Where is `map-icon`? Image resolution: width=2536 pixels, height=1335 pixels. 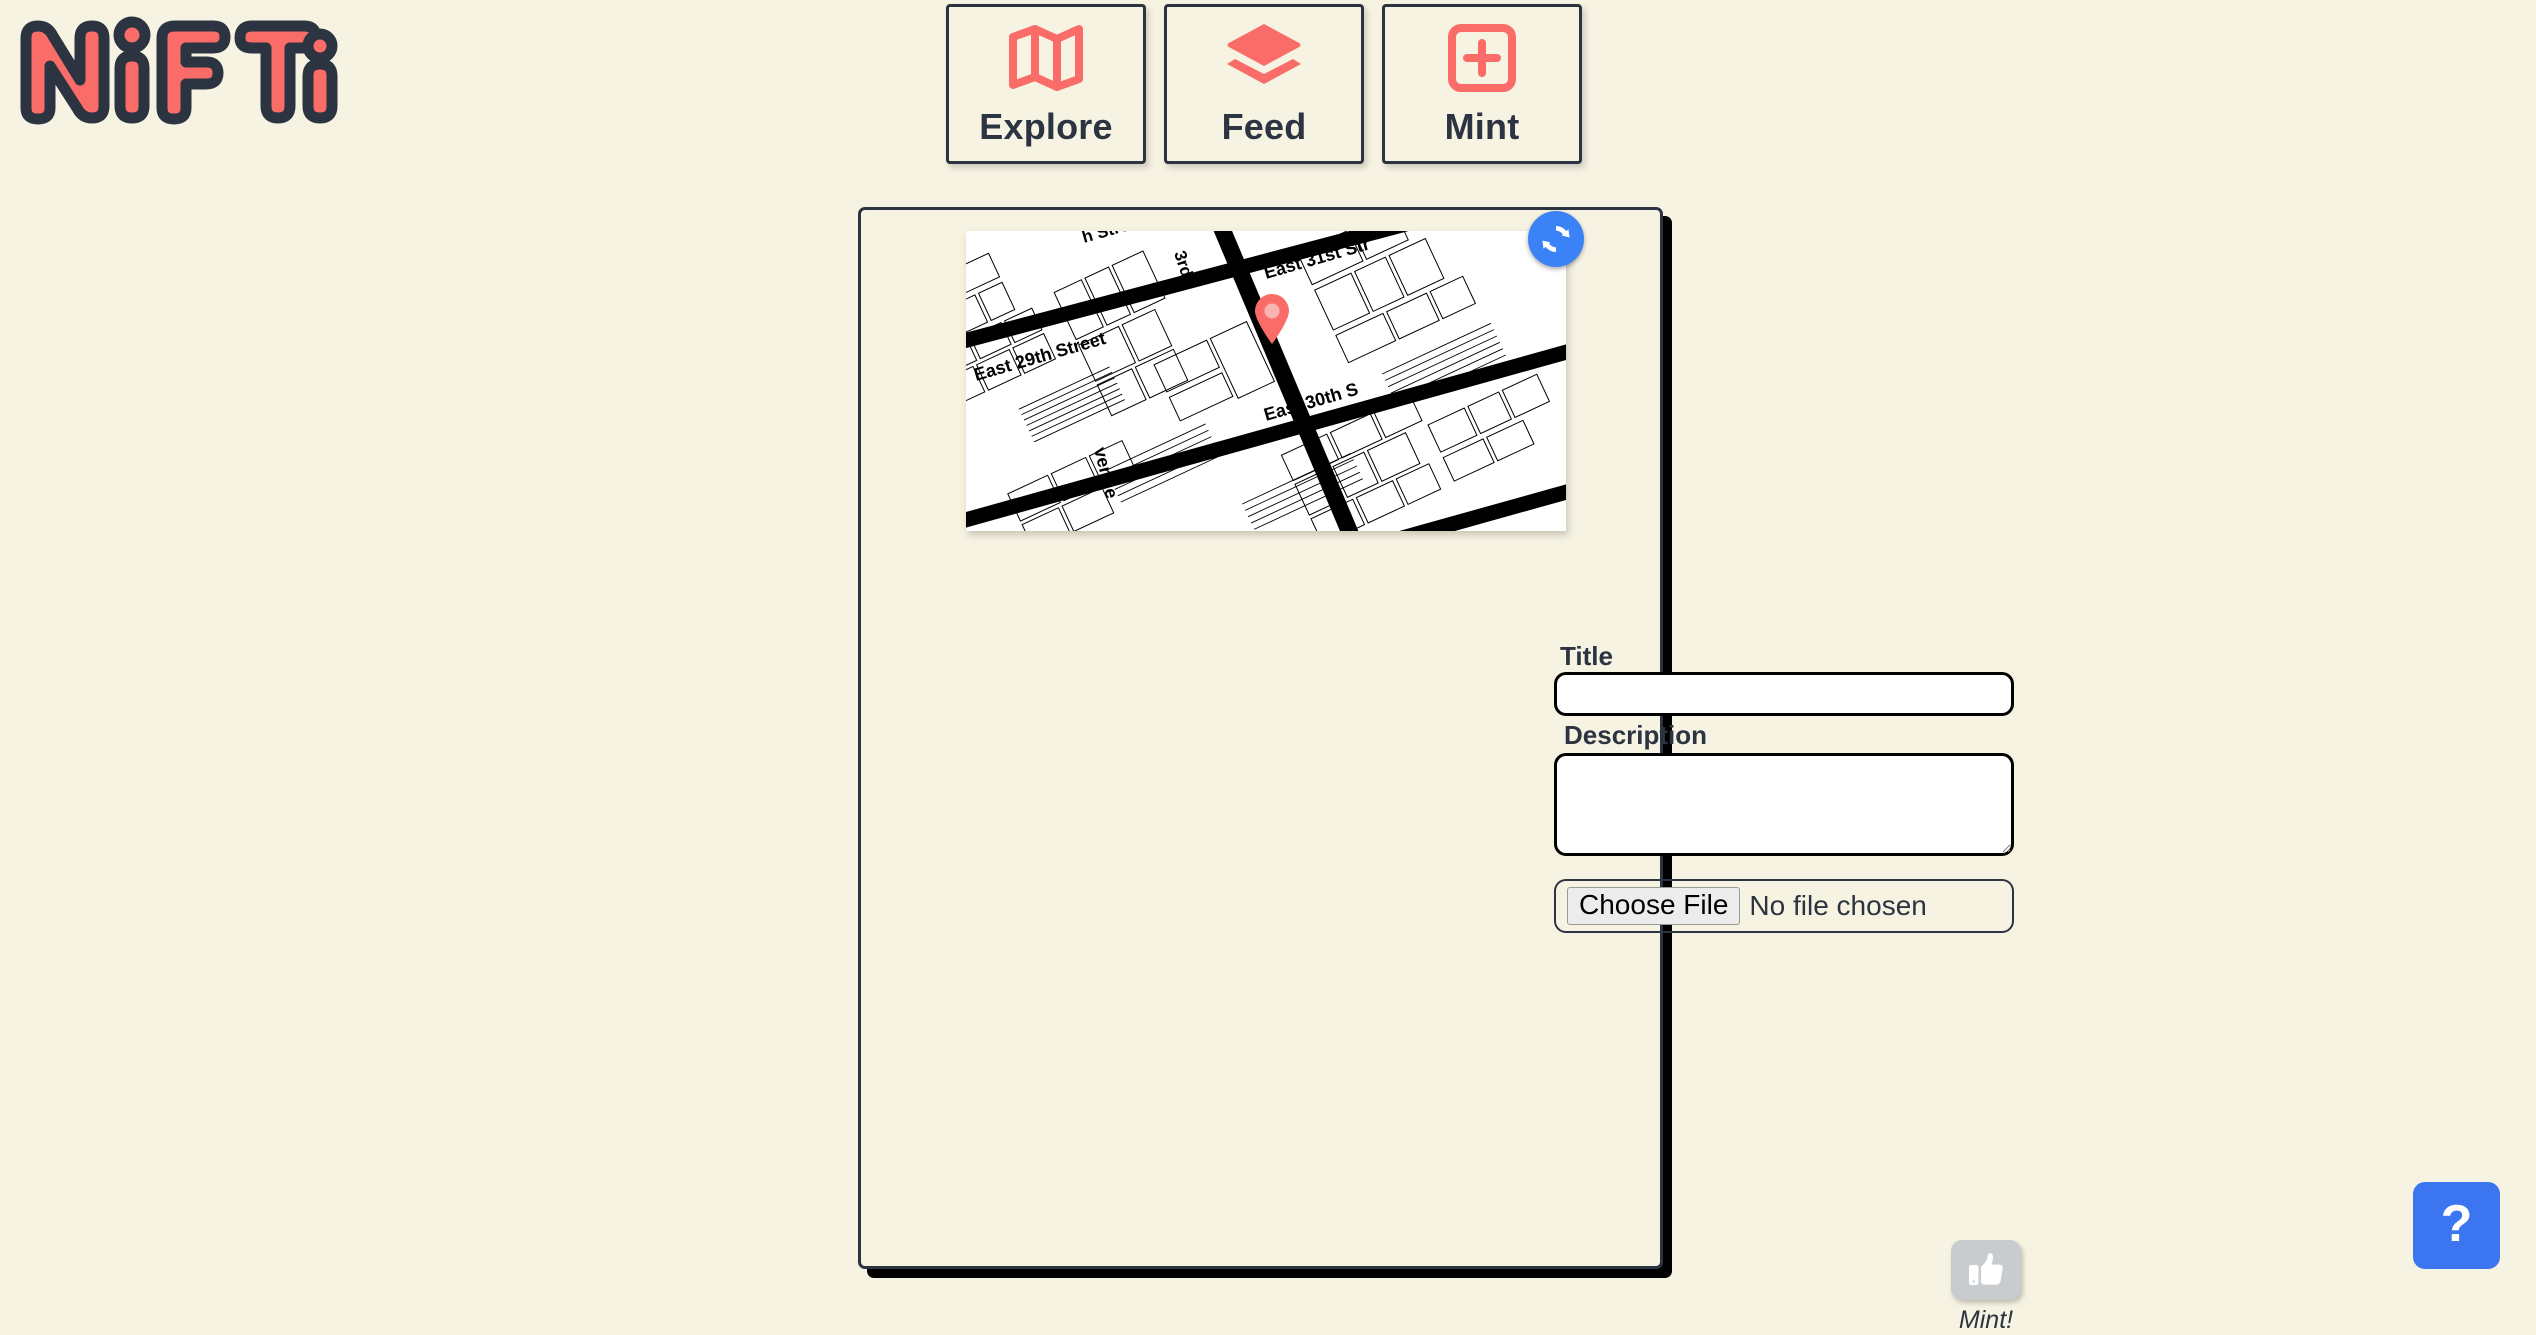
map-icon is located at coordinates (1046, 58).